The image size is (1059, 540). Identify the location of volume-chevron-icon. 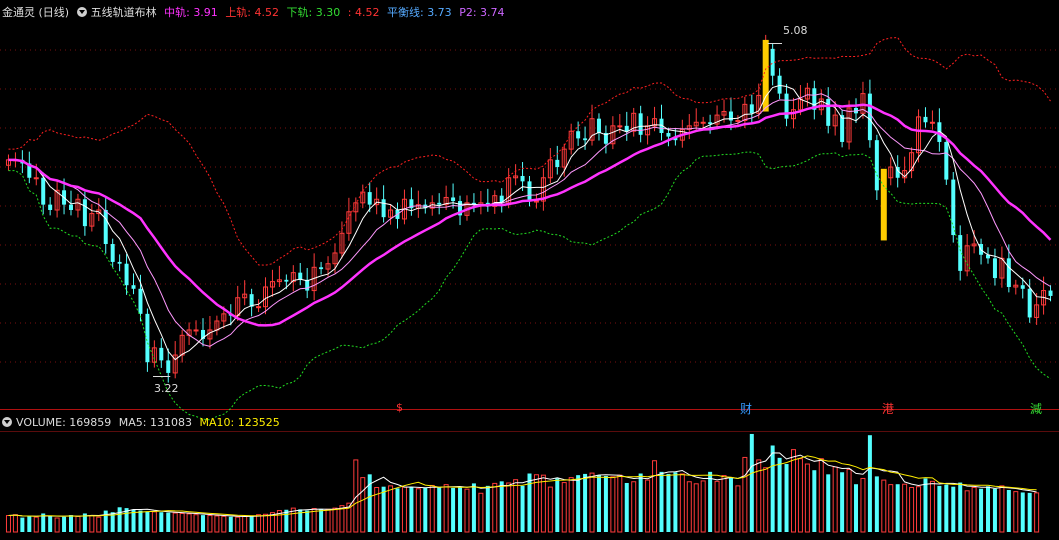
(7, 422).